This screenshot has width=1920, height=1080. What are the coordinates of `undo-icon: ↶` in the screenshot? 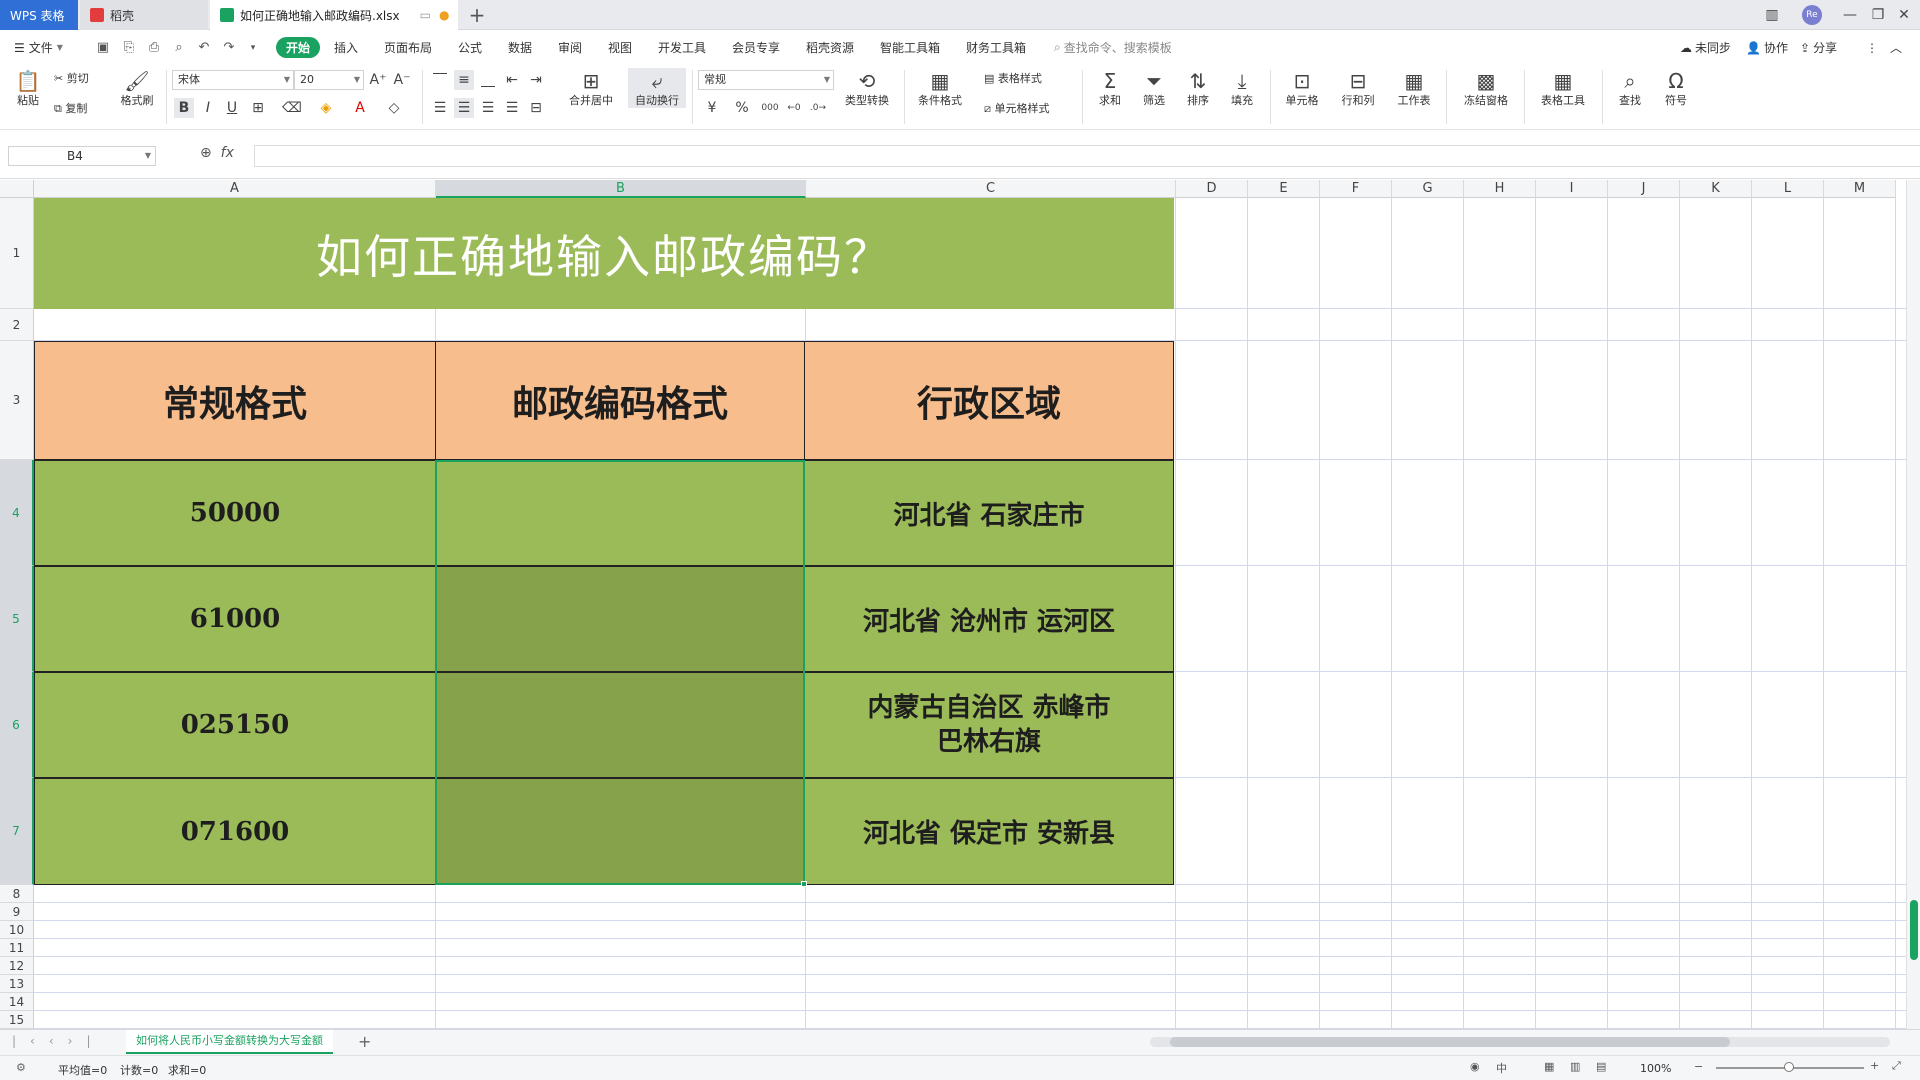 It's located at (204, 48).